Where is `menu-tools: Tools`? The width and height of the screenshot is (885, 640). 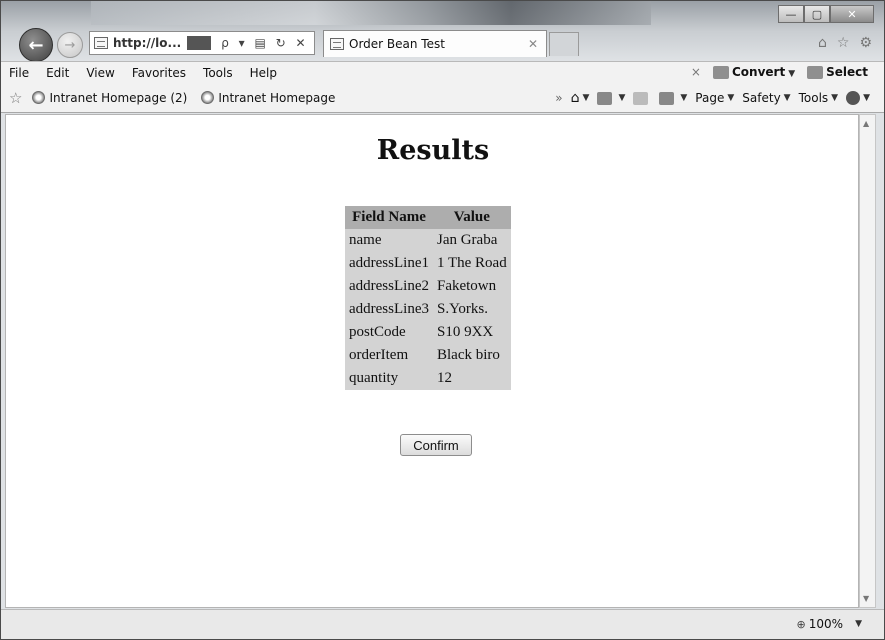
menu-tools: Tools is located at coordinates (218, 73).